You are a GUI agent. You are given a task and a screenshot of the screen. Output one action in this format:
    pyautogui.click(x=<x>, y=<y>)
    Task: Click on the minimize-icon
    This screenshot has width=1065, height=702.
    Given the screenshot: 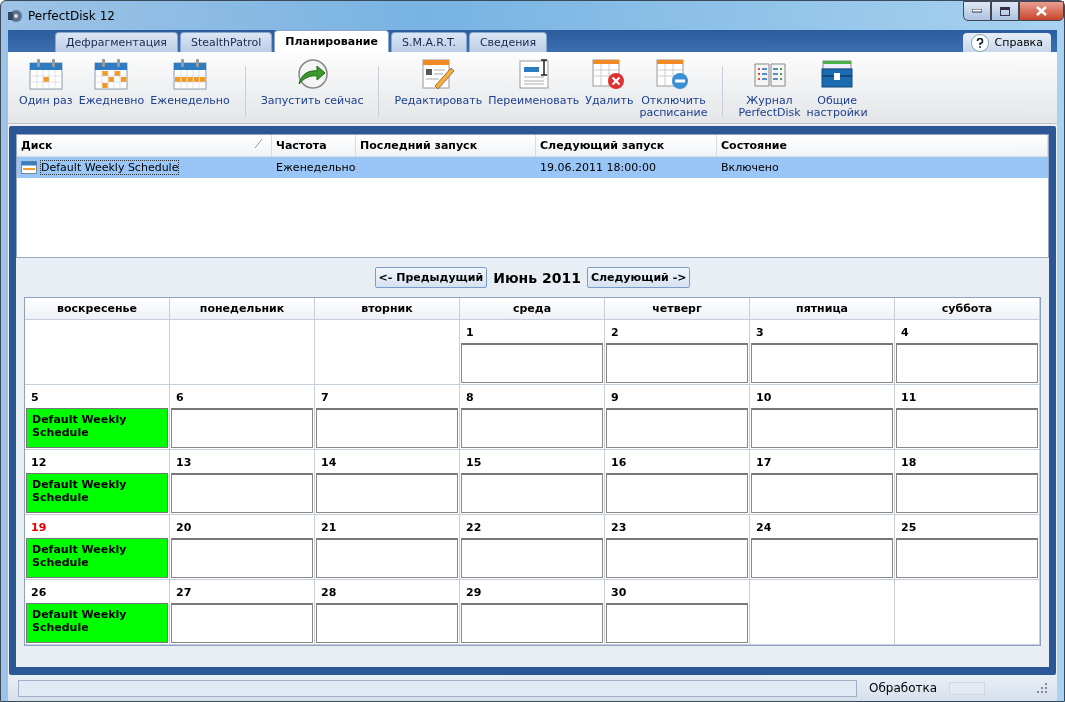 What is the action you would take?
    pyautogui.click(x=977, y=11)
    